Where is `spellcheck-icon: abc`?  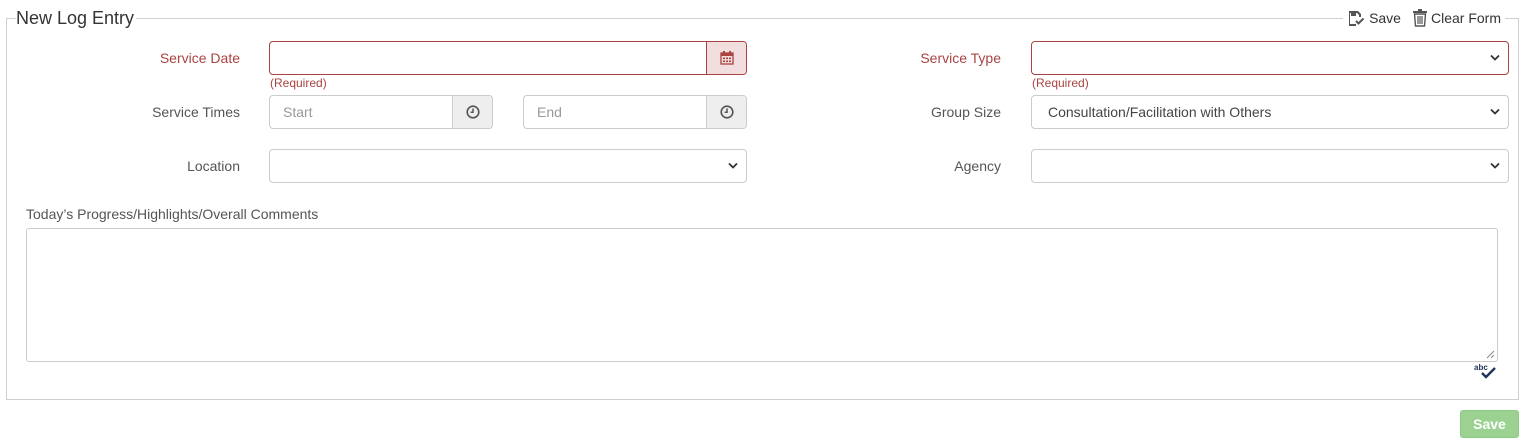 spellcheck-icon: abc is located at coordinates (1485, 371).